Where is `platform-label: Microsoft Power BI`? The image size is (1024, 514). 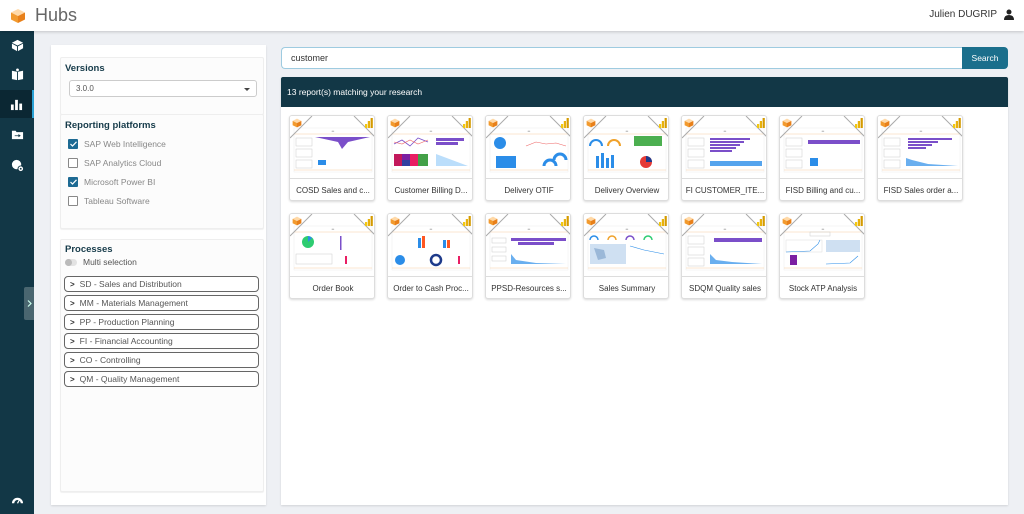 platform-label: Microsoft Power BI is located at coordinates (120, 182).